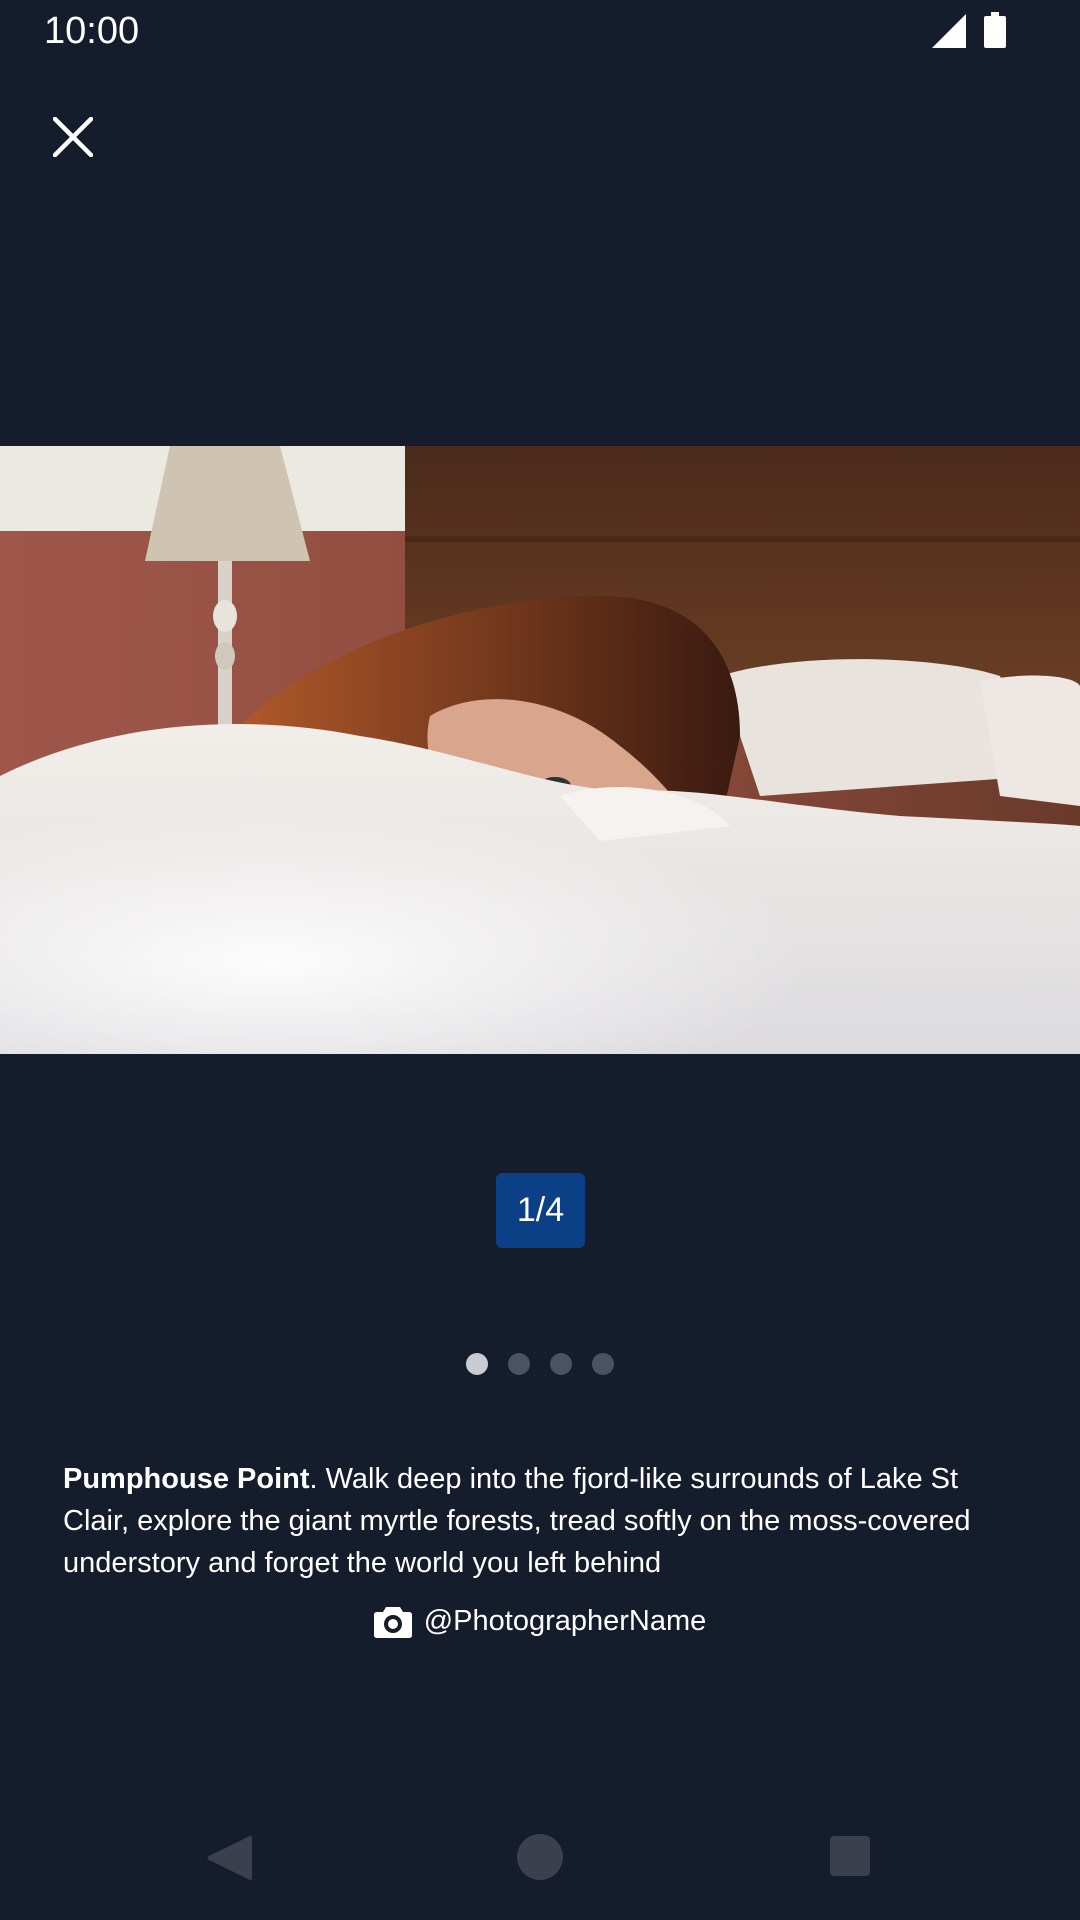  I want to click on system-nav-bar, so click(540, 1857).